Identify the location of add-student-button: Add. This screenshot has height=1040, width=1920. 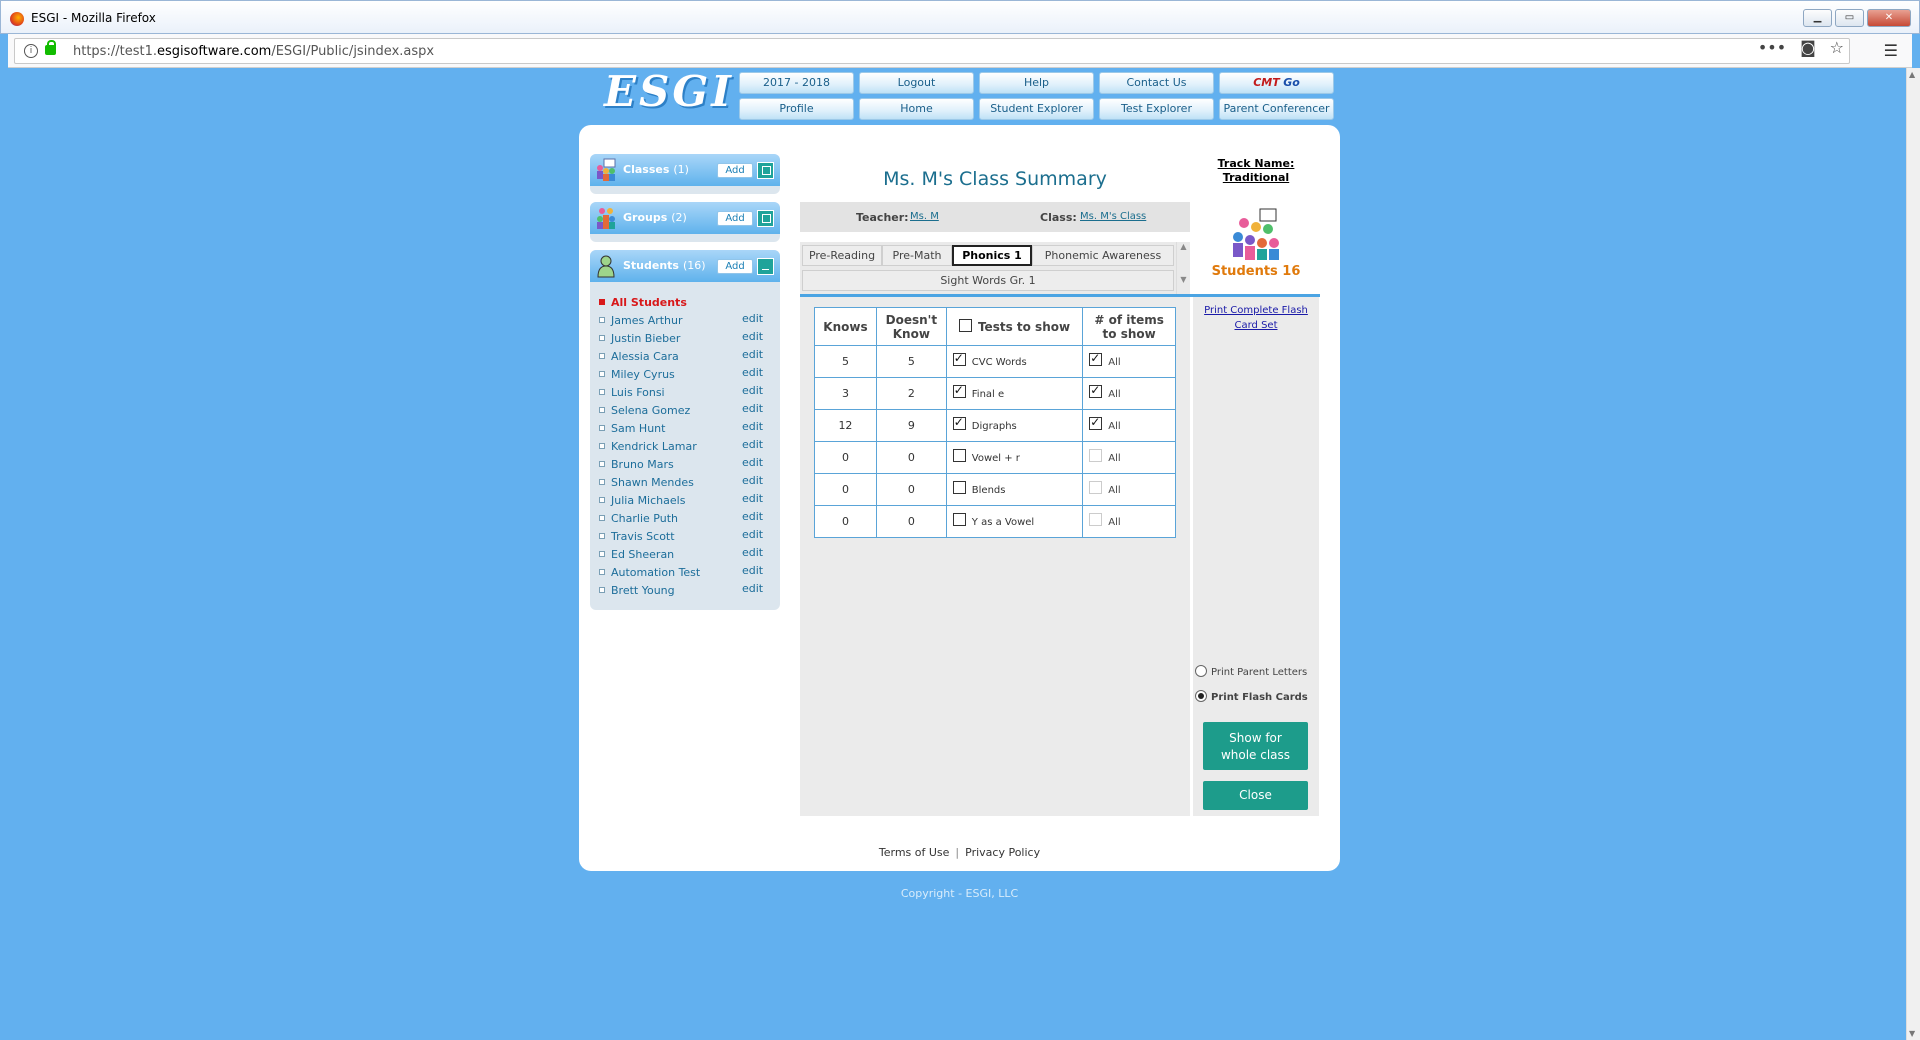
(735, 266).